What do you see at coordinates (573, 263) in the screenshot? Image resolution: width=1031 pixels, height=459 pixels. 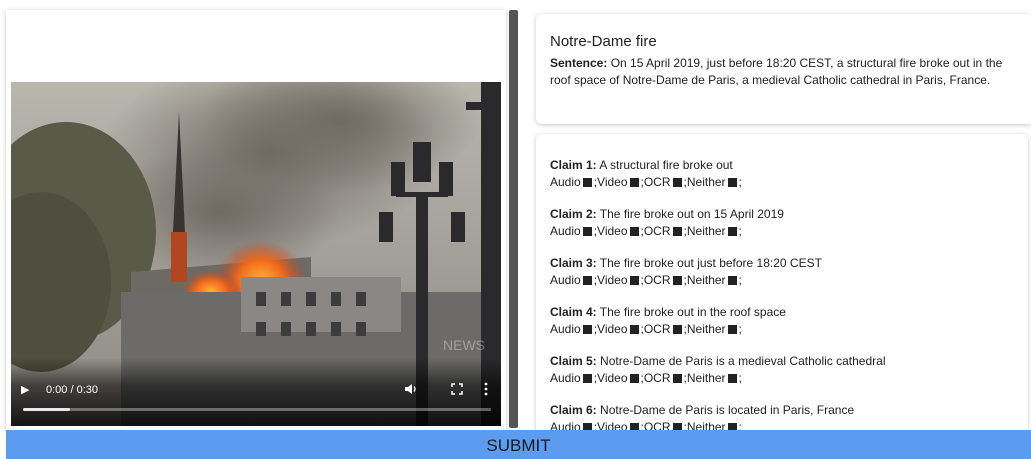 I see `claim-label: Claim 3:` at bounding box center [573, 263].